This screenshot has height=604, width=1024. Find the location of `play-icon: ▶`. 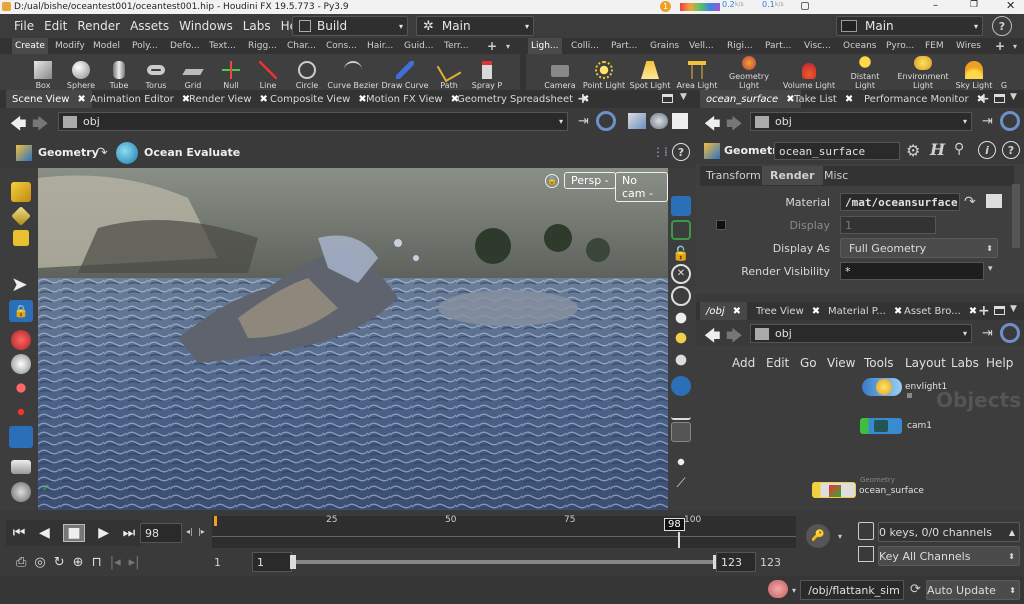

play-icon: ▶ is located at coordinates (103, 533).